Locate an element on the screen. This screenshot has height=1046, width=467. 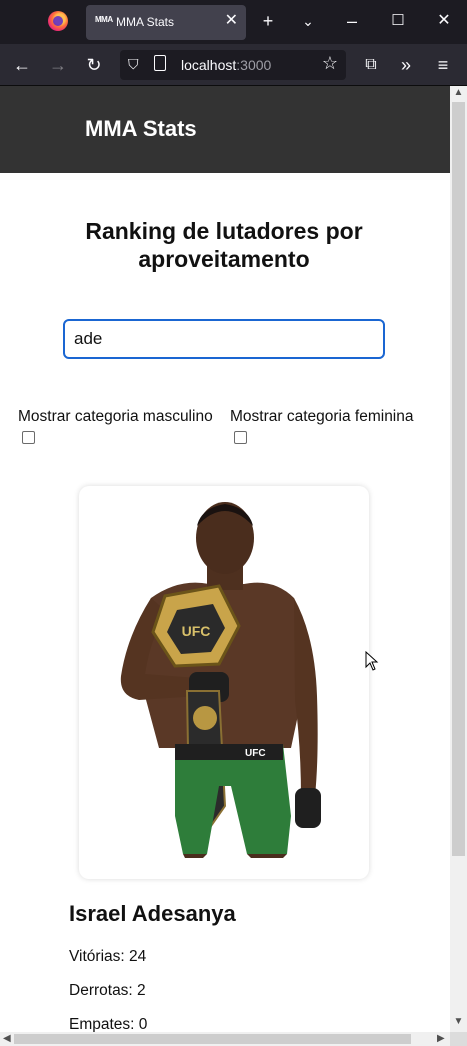
browser-tab-bar: MMA MMA Stats ✕ + ⌄ – ☐ ✕ is located at coordinates (233, 22).